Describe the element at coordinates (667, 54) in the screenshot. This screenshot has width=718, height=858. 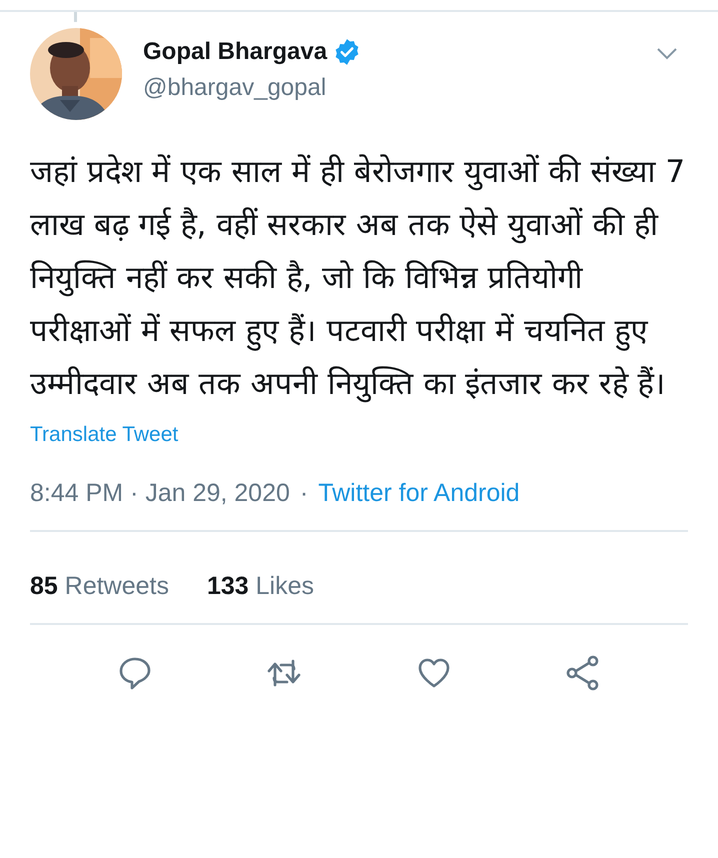
I see `chevron-down-icon` at that location.